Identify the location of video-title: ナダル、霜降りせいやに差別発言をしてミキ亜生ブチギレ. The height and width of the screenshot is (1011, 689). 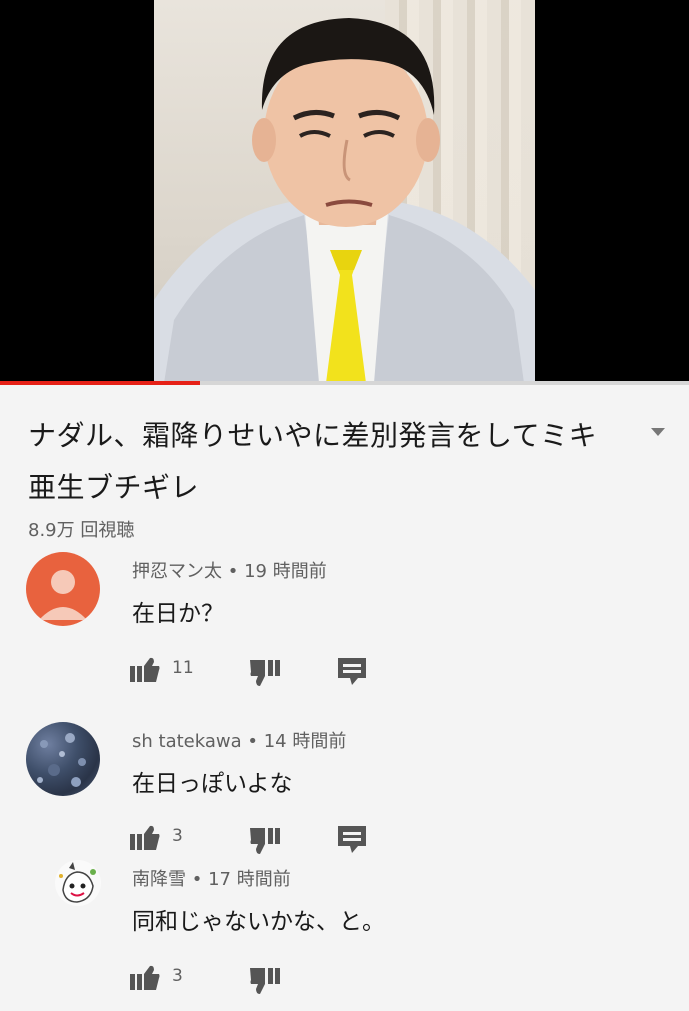
(313, 461).